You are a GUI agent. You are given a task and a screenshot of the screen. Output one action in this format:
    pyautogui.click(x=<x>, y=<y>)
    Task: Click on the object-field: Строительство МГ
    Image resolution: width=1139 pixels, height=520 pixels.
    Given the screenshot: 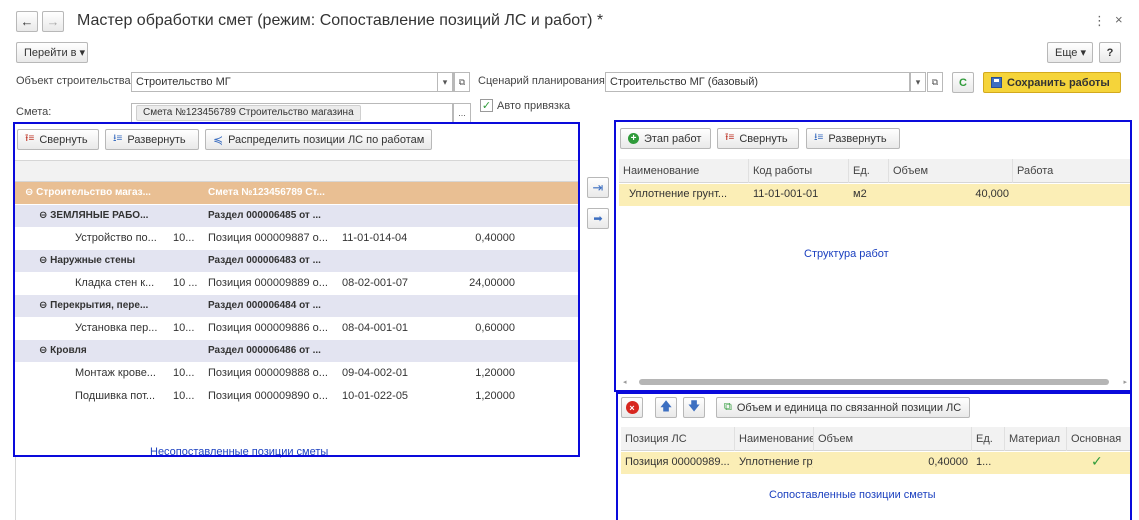 What is the action you would take?
    pyautogui.click(x=292, y=82)
    